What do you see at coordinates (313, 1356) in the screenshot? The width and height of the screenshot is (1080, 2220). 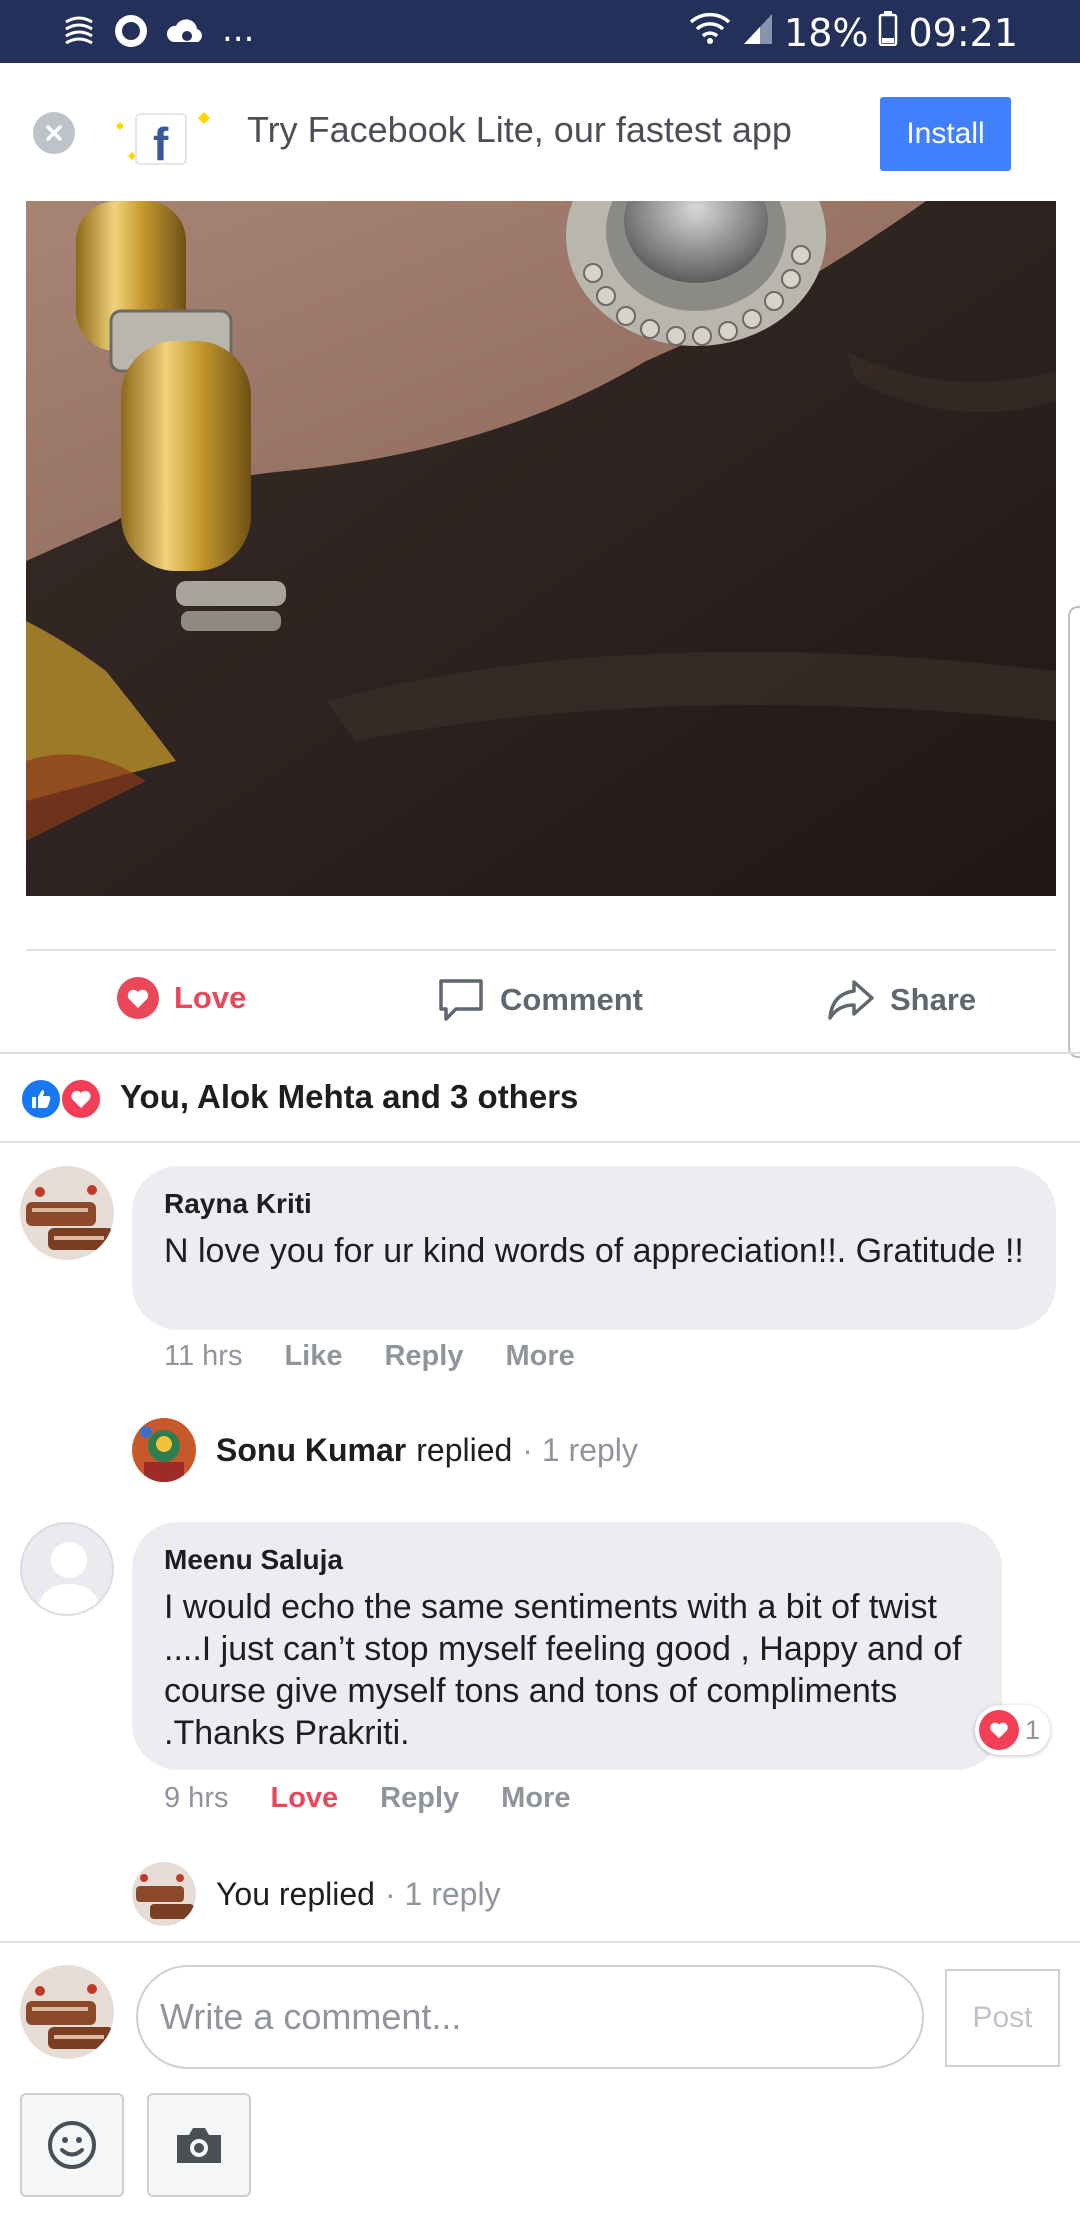 I see `like-comment-button: Like` at bounding box center [313, 1356].